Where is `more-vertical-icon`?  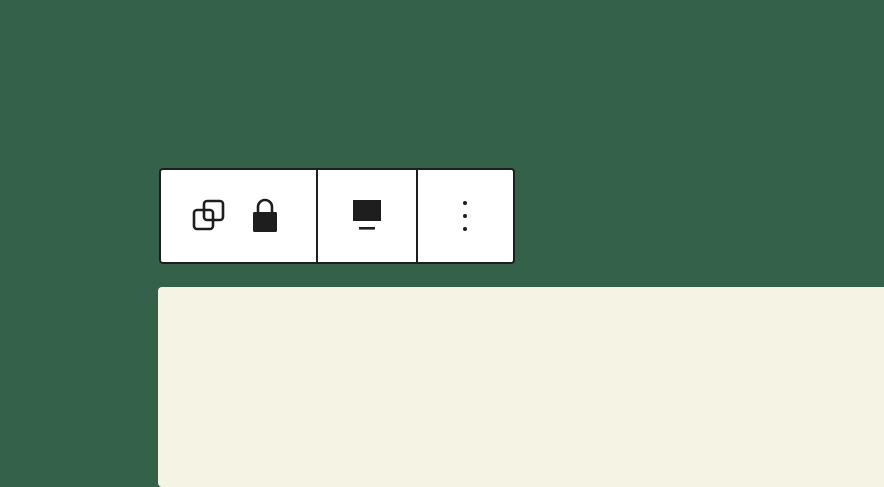
more-vertical-icon is located at coordinates (465, 216).